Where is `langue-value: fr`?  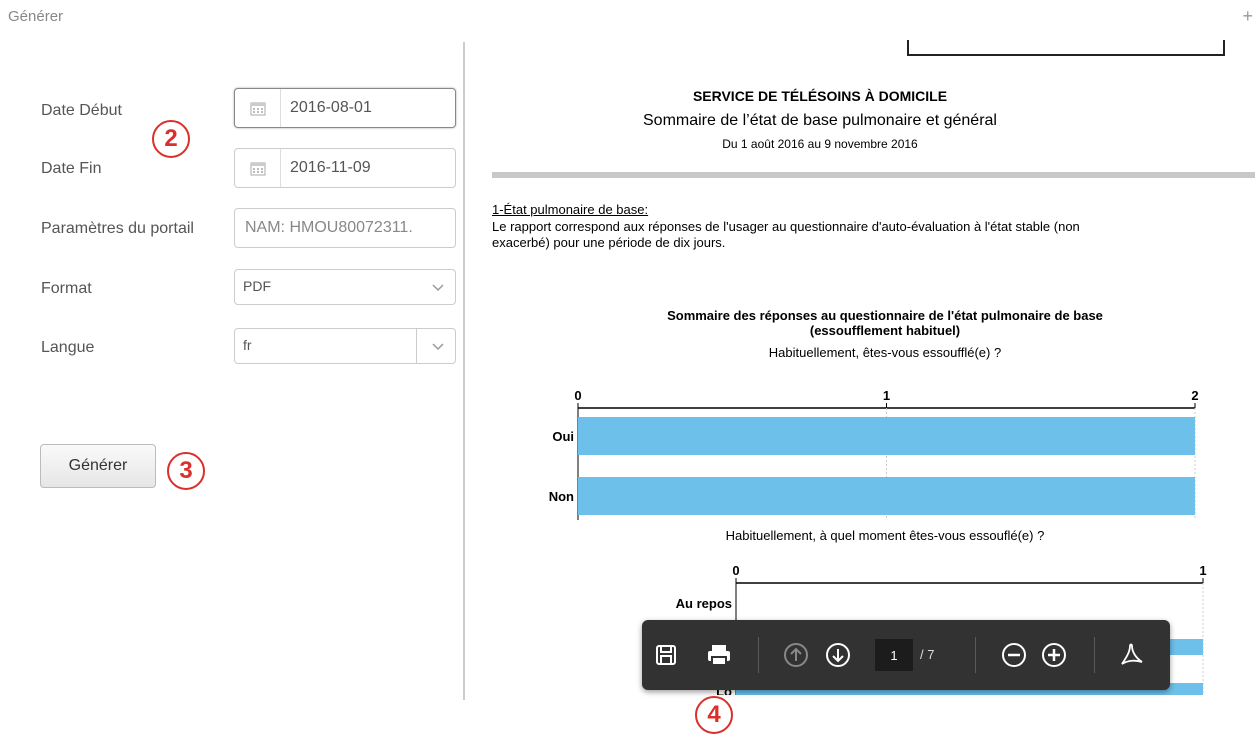 langue-value: fr is located at coordinates (247, 345).